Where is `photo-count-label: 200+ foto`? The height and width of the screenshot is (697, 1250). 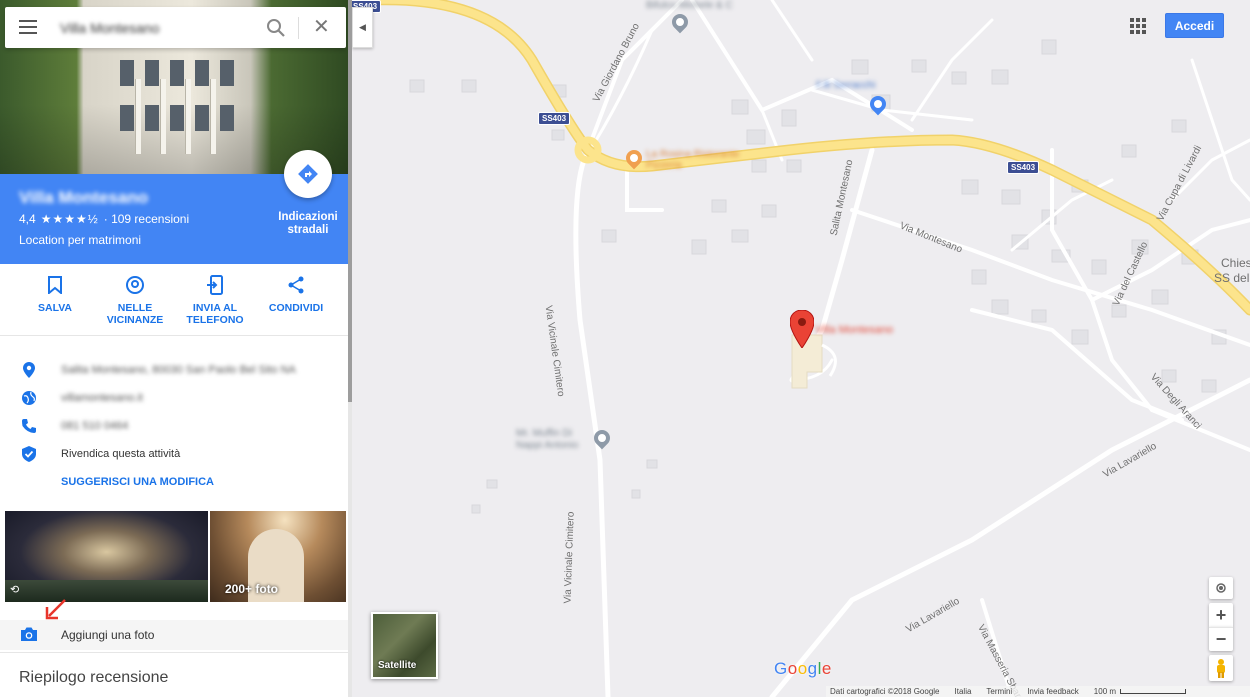 photo-count-label: 200+ foto is located at coordinates (251, 589).